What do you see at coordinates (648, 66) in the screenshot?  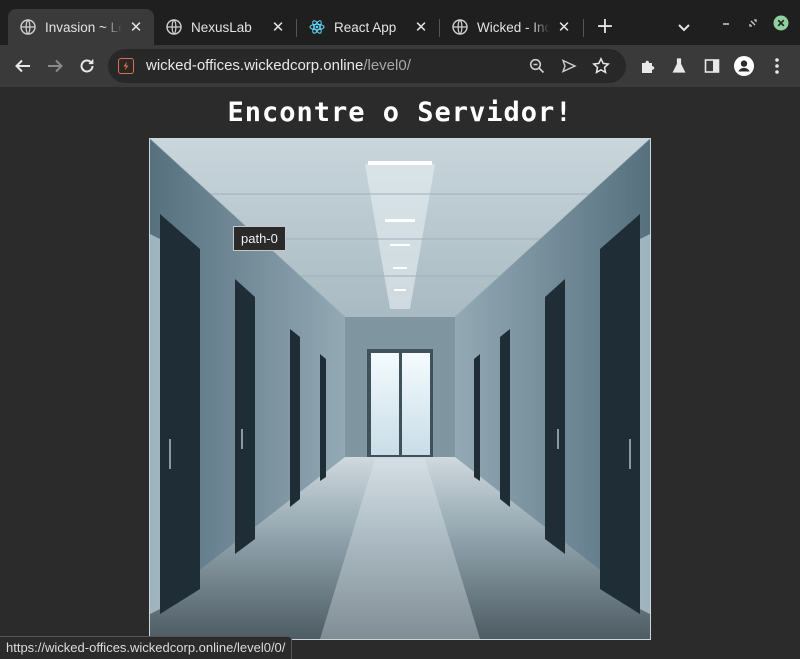 I see `extensions-icon` at bounding box center [648, 66].